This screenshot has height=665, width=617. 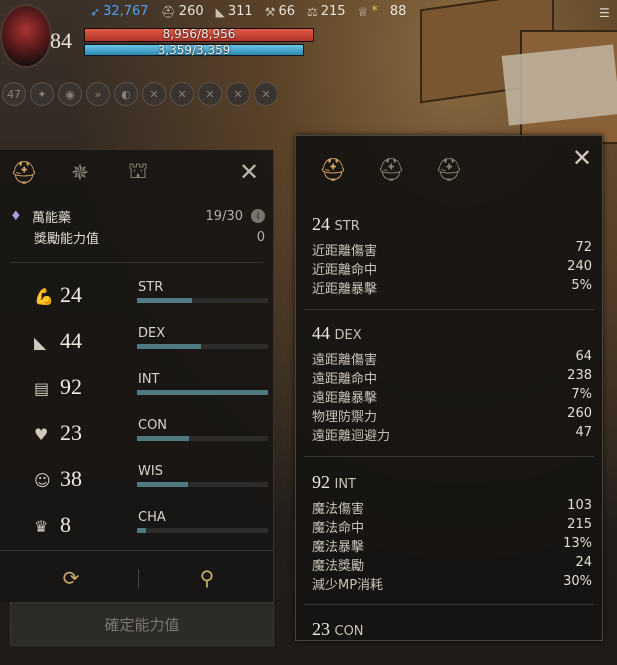 I want to click on heart-icon: ♥, so click(x=41, y=434).